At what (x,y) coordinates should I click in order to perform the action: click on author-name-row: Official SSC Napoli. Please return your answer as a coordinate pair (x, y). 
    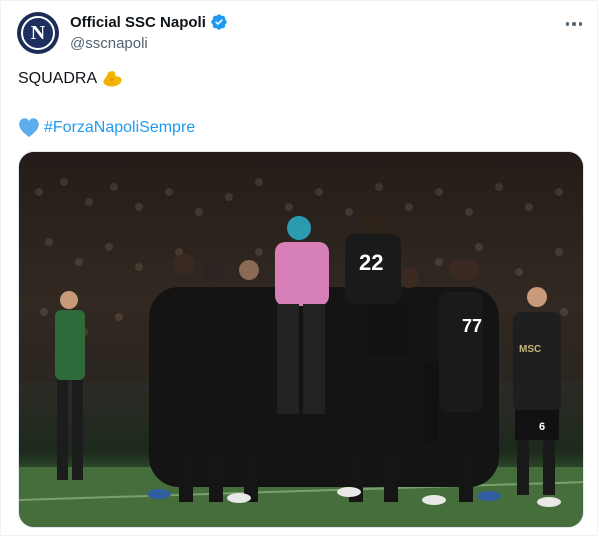
    Looking at the image, I should click on (149, 22).